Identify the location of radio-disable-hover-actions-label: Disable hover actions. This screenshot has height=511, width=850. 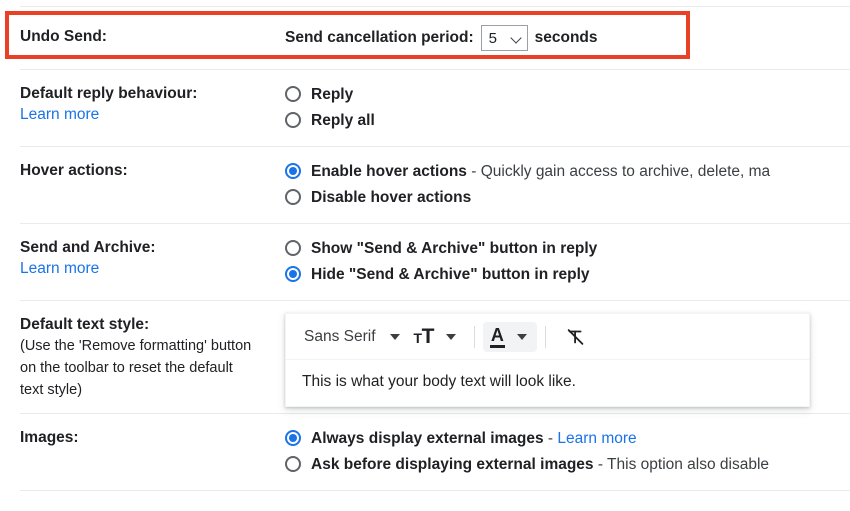
(391, 197).